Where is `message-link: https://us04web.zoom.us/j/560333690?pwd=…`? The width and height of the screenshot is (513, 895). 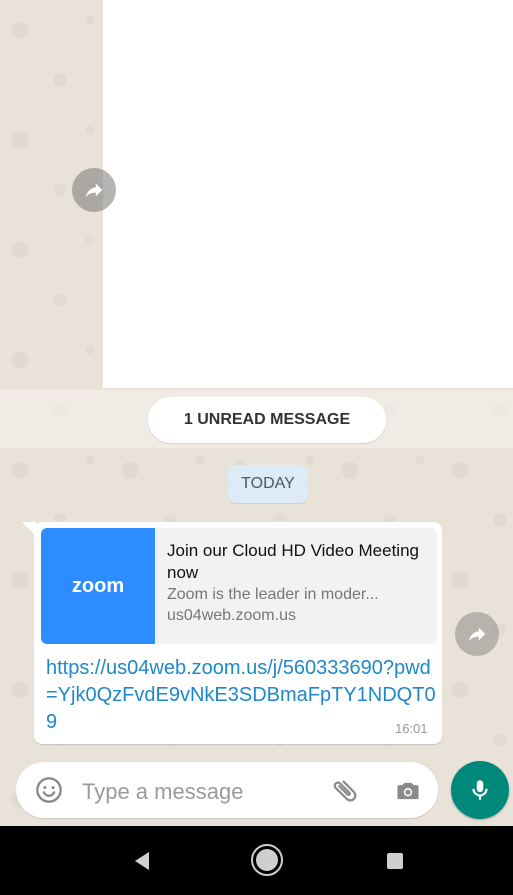
message-link: https://us04web.zoom.us/j/560333690?pwd=… is located at coordinates (241, 695).